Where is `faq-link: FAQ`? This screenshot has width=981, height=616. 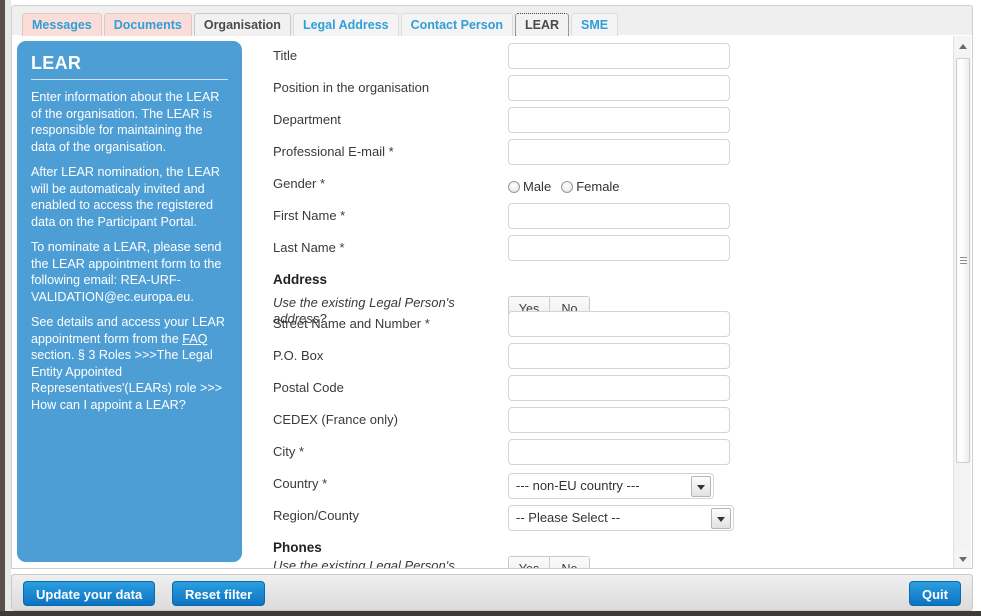
faq-link: FAQ is located at coordinates (194, 339).